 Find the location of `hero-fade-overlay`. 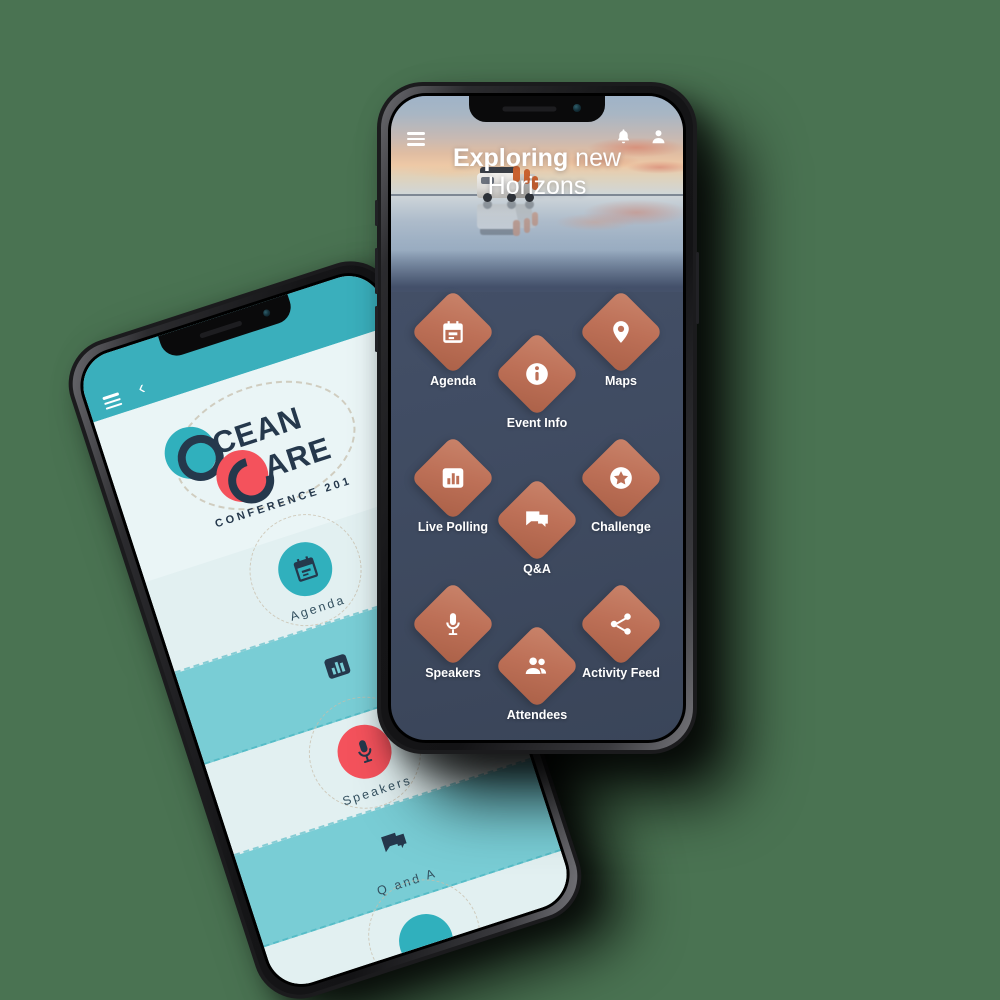

hero-fade-overlay is located at coordinates (537, 271).